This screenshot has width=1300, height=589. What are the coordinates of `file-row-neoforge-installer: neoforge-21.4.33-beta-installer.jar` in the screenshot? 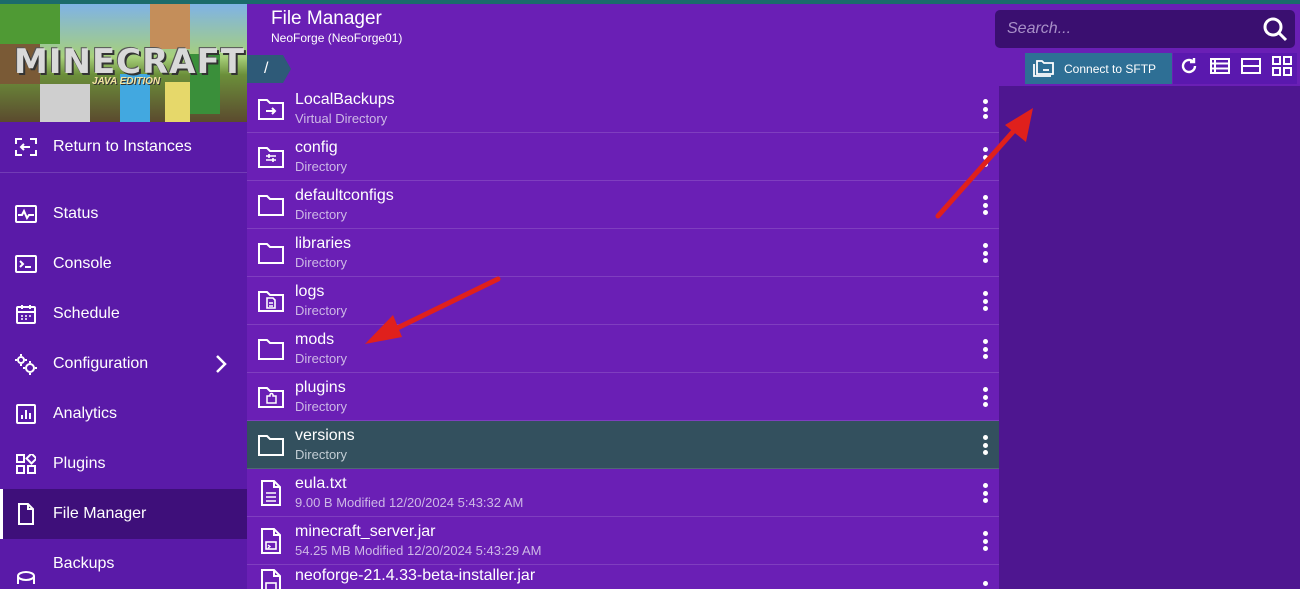 It's located at (623, 577).